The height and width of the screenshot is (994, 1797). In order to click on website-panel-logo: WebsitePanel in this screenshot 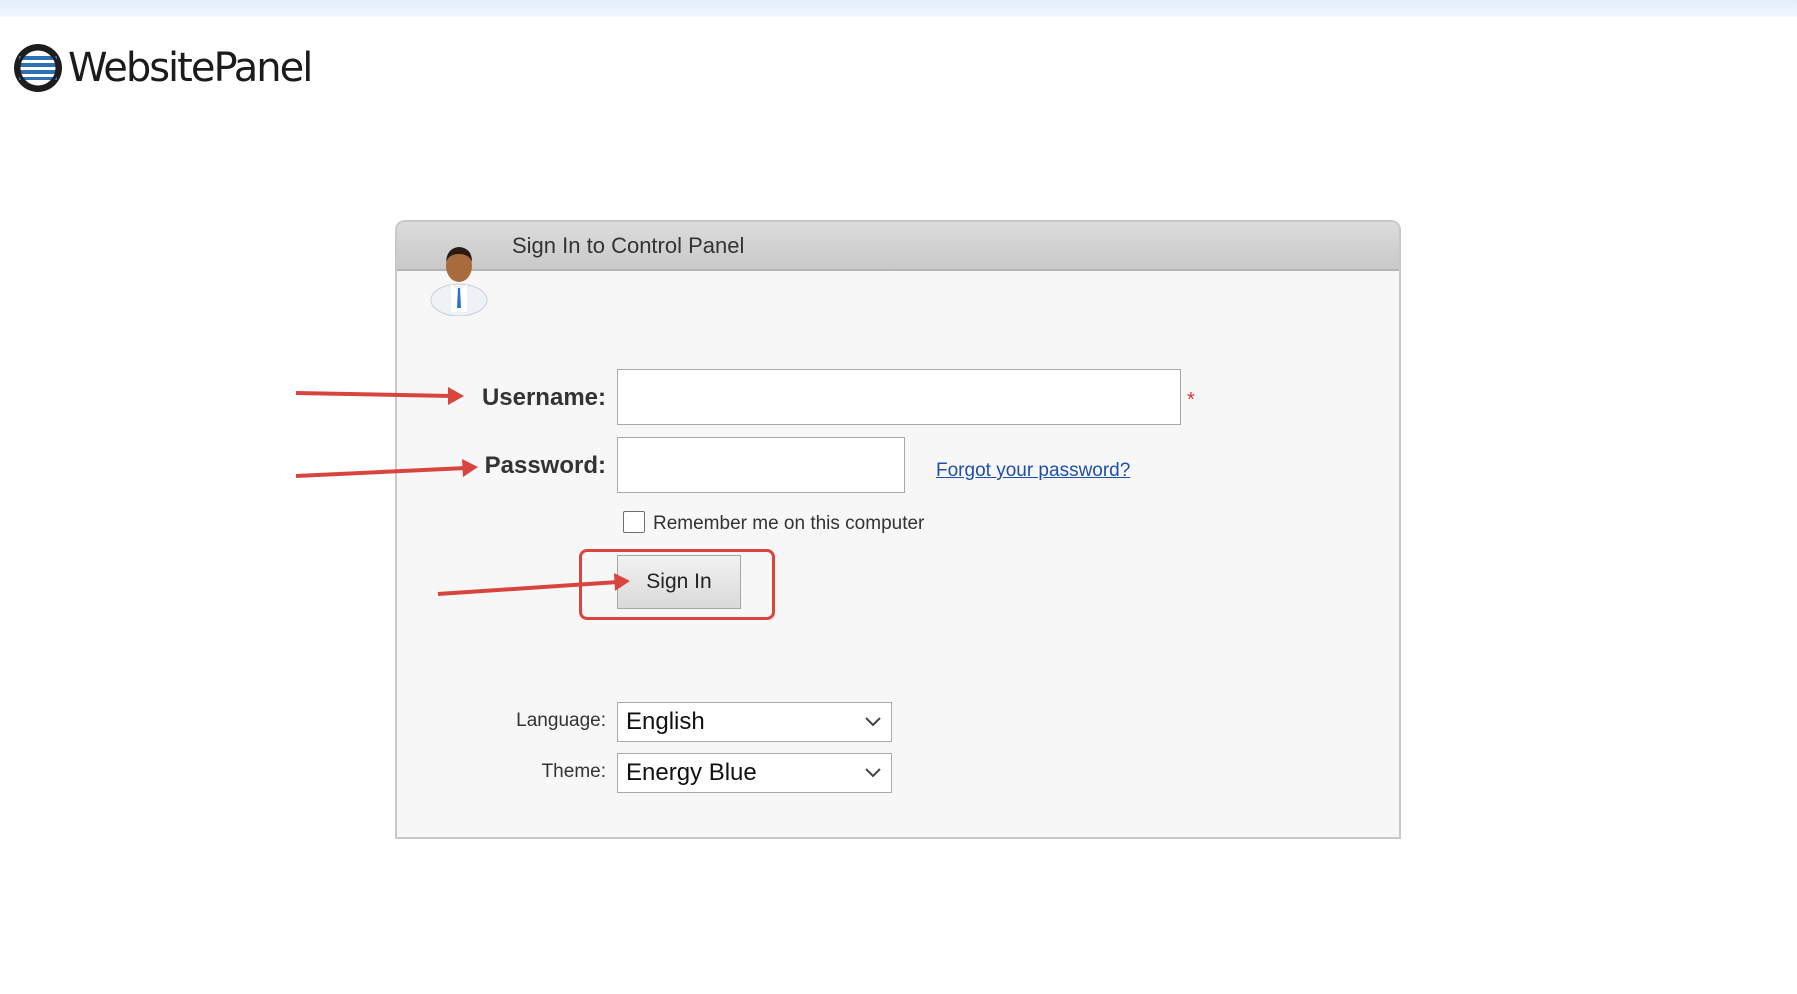, I will do `click(162, 68)`.